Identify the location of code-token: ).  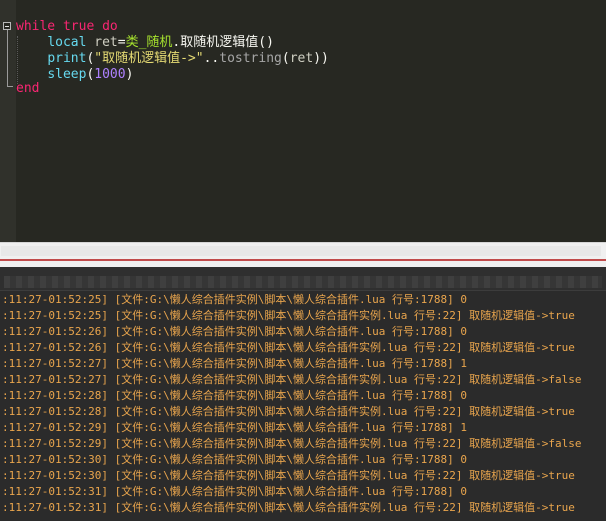
(129, 74).